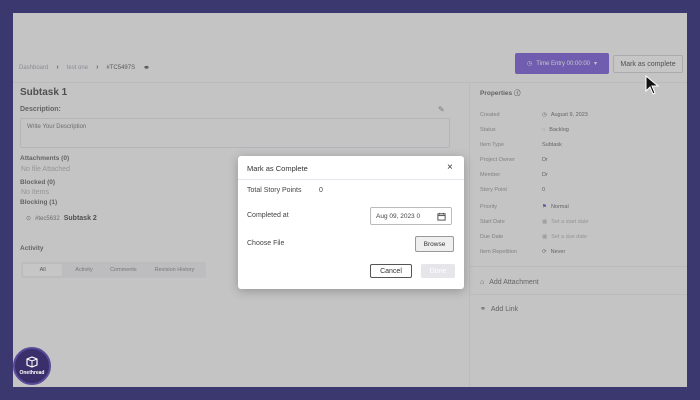 This screenshot has width=700, height=400. What do you see at coordinates (438, 271) in the screenshot?
I see `done-button: Done` at bounding box center [438, 271].